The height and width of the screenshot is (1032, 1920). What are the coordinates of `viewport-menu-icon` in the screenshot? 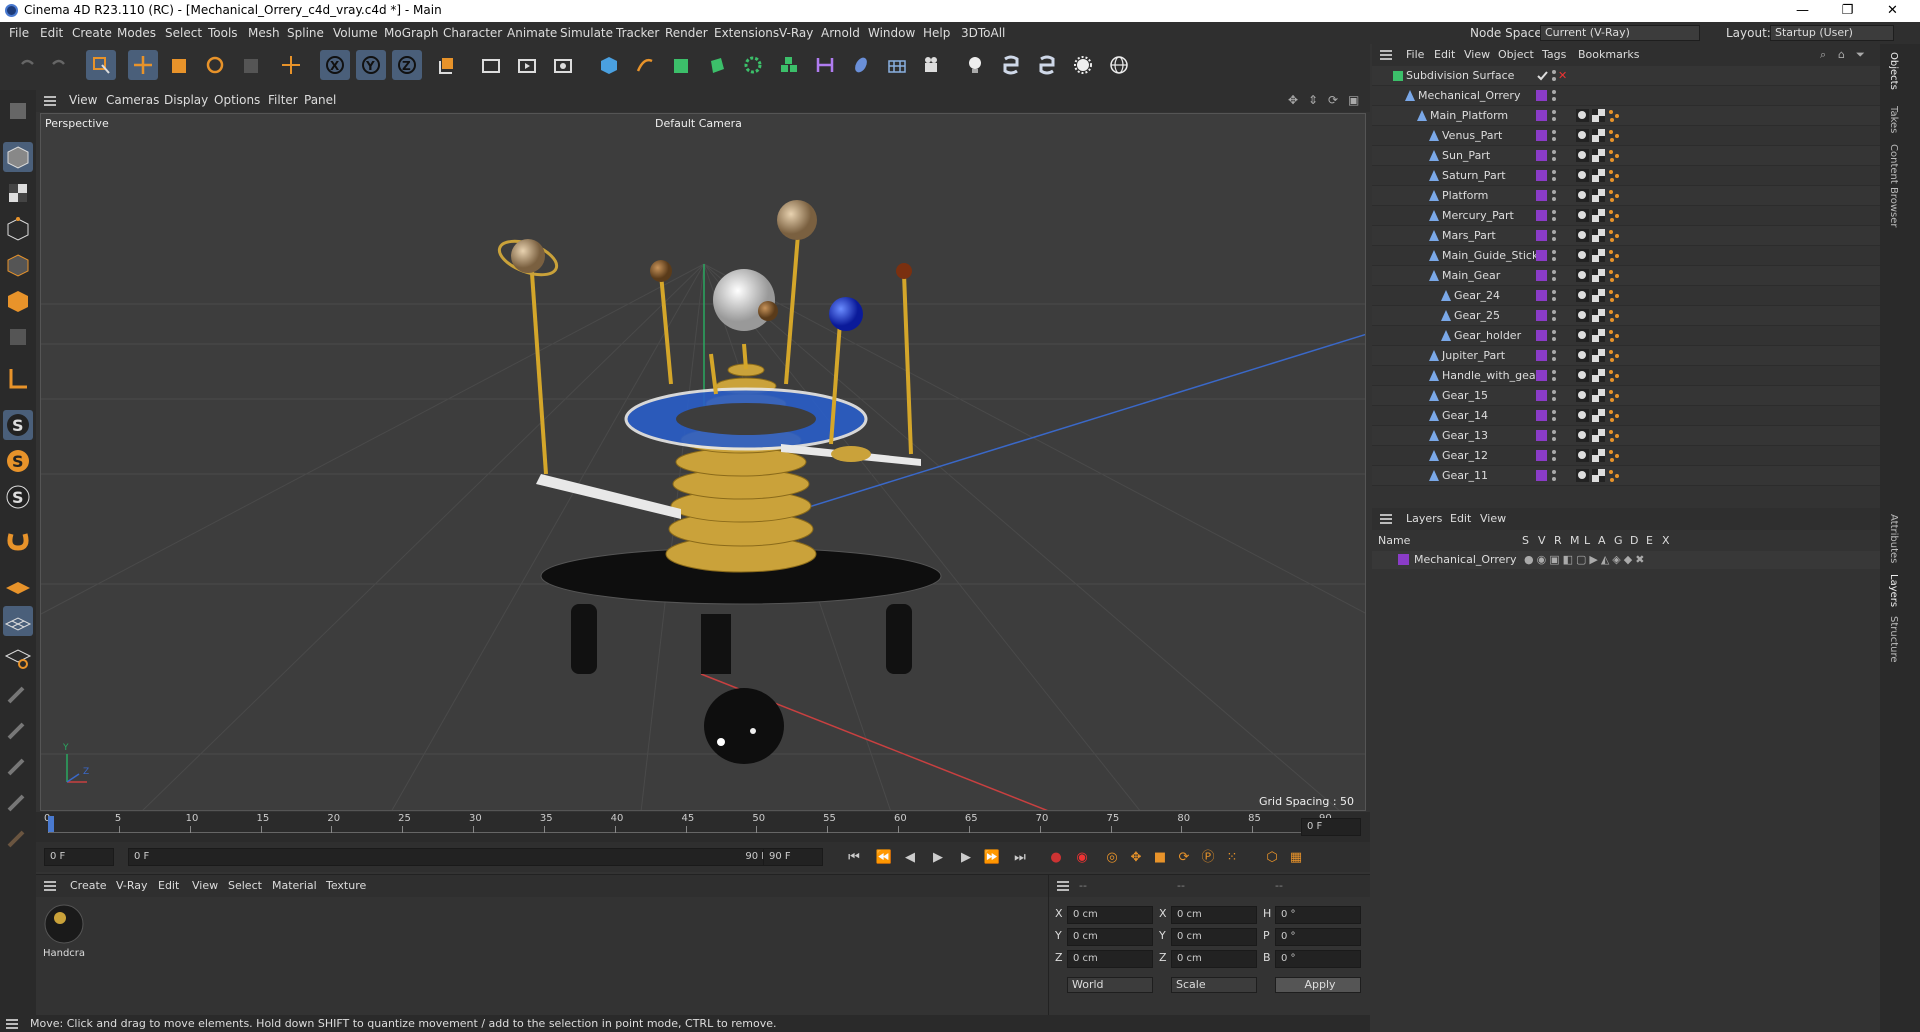 It's located at (50, 101).